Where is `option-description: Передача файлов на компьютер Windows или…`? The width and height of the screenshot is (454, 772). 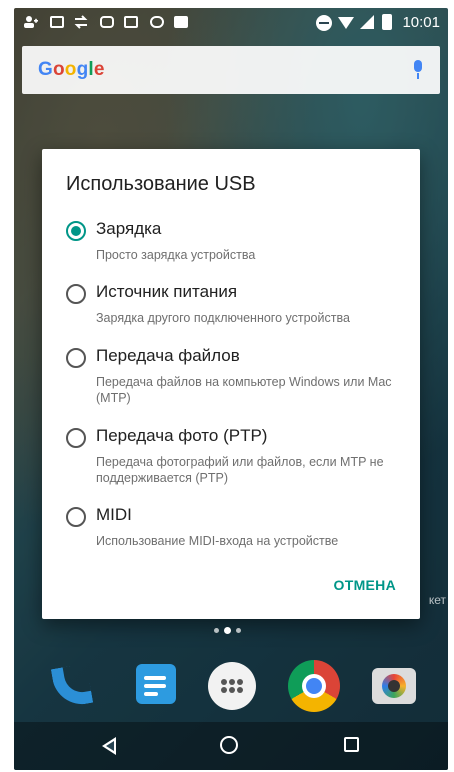
option-description: Передача файлов на компьютер Windows или… is located at coordinates (244, 390).